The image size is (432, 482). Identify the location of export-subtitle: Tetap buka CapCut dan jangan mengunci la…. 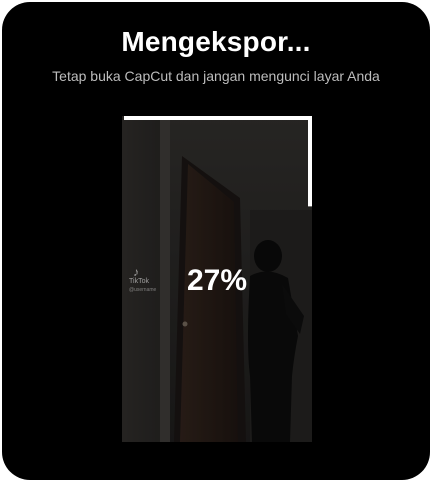
(216, 76).